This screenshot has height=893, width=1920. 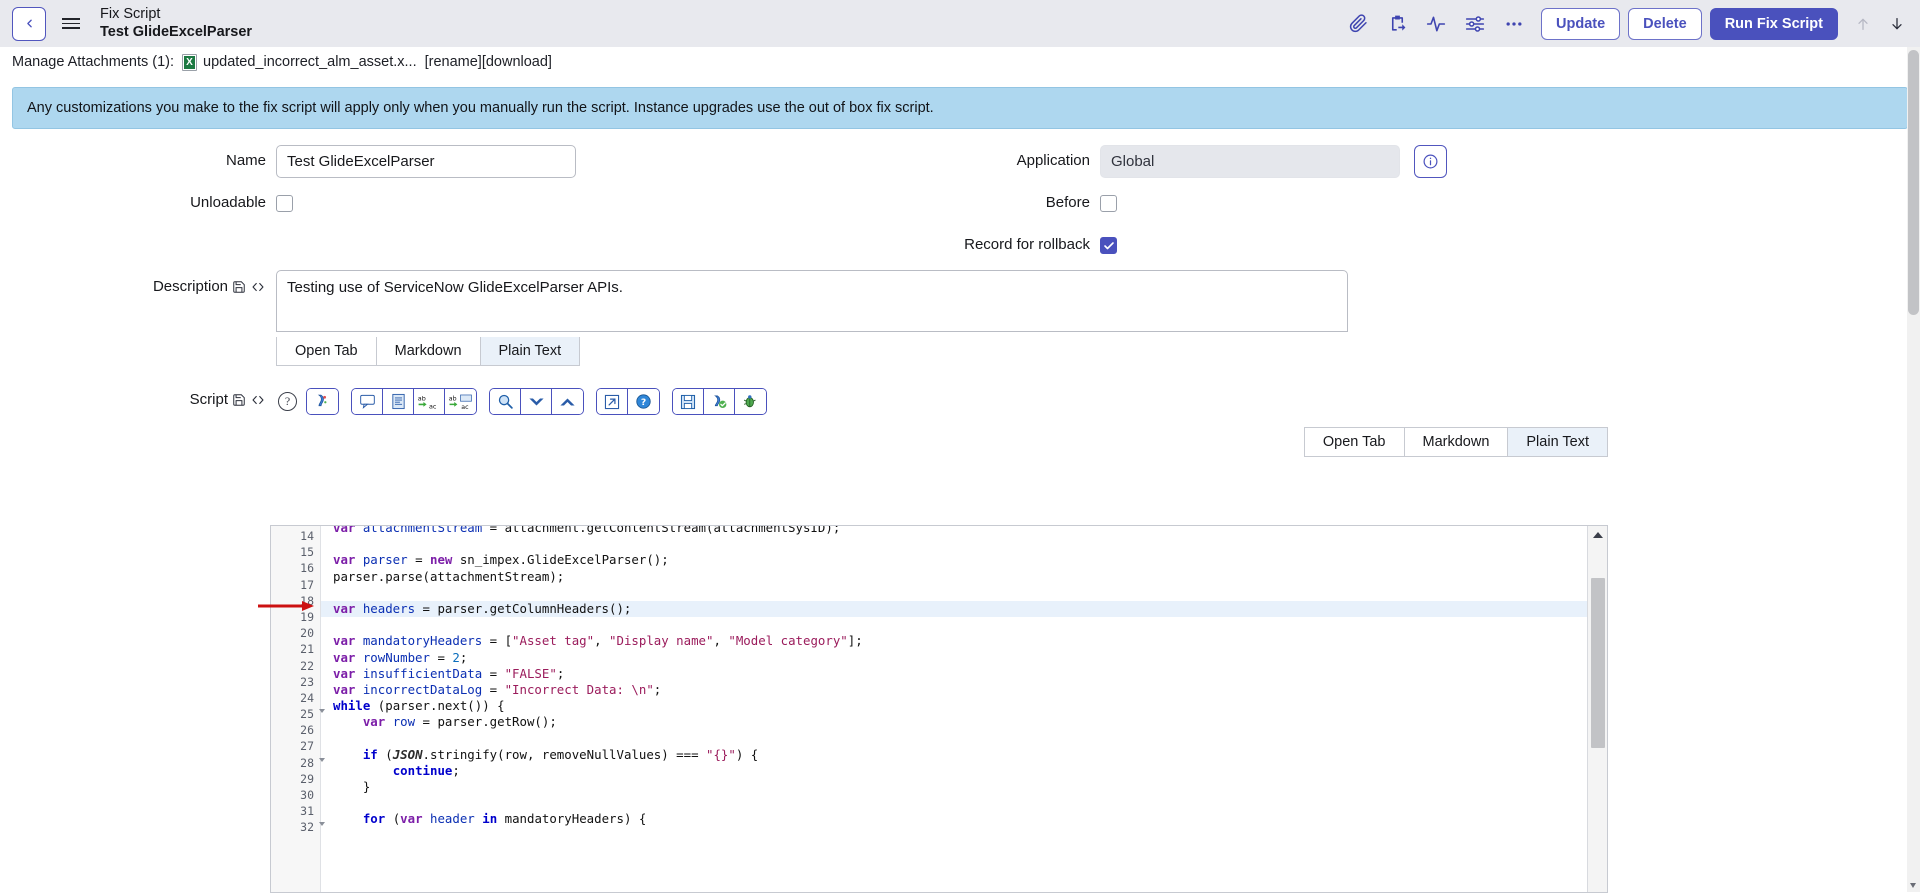 What do you see at coordinates (567, 401) in the screenshot?
I see `jump-up-icon` at bounding box center [567, 401].